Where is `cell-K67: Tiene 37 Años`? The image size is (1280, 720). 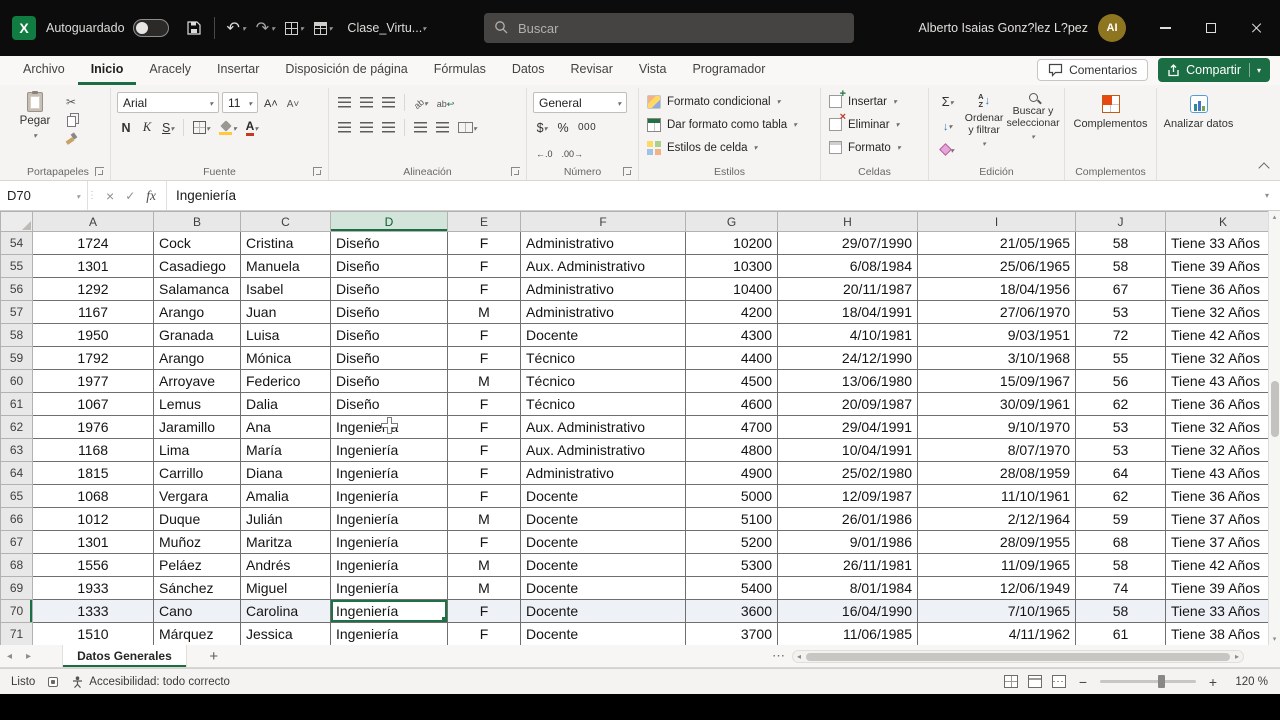
cell-K67: Tiene 37 Años is located at coordinates (1222, 542).